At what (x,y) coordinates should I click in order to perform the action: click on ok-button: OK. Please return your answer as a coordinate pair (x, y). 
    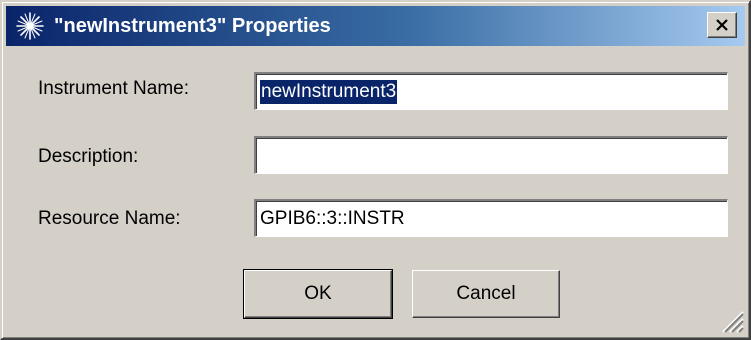
    Looking at the image, I should click on (318, 294).